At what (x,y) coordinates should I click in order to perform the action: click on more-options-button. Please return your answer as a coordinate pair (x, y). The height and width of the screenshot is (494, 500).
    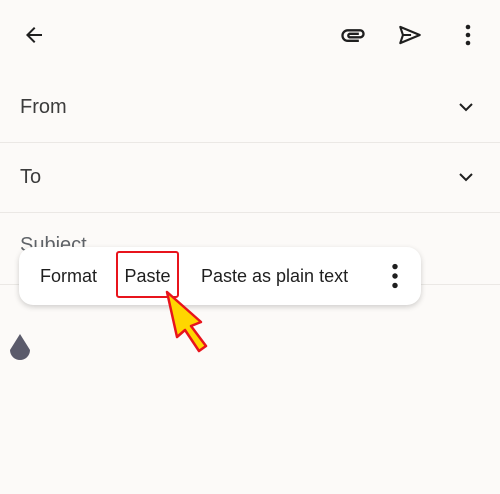
    Looking at the image, I should click on (468, 35).